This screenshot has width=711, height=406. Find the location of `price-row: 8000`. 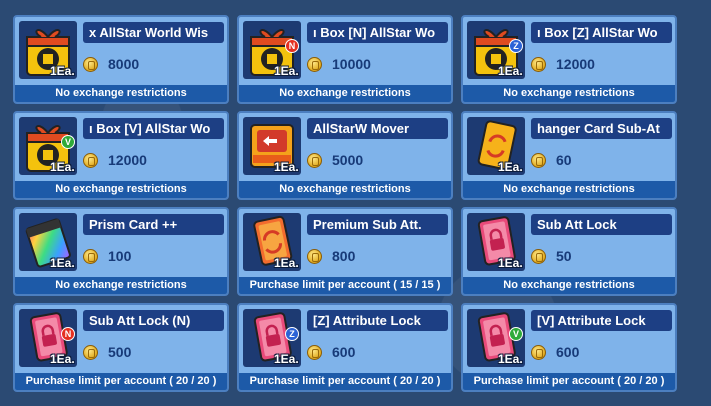

price-row: 8000 is located at coordinates (153, 64).